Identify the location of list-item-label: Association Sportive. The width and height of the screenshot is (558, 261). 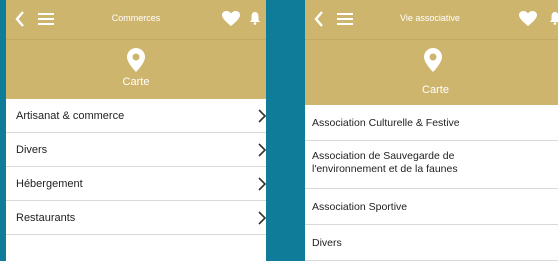
(360, 206).